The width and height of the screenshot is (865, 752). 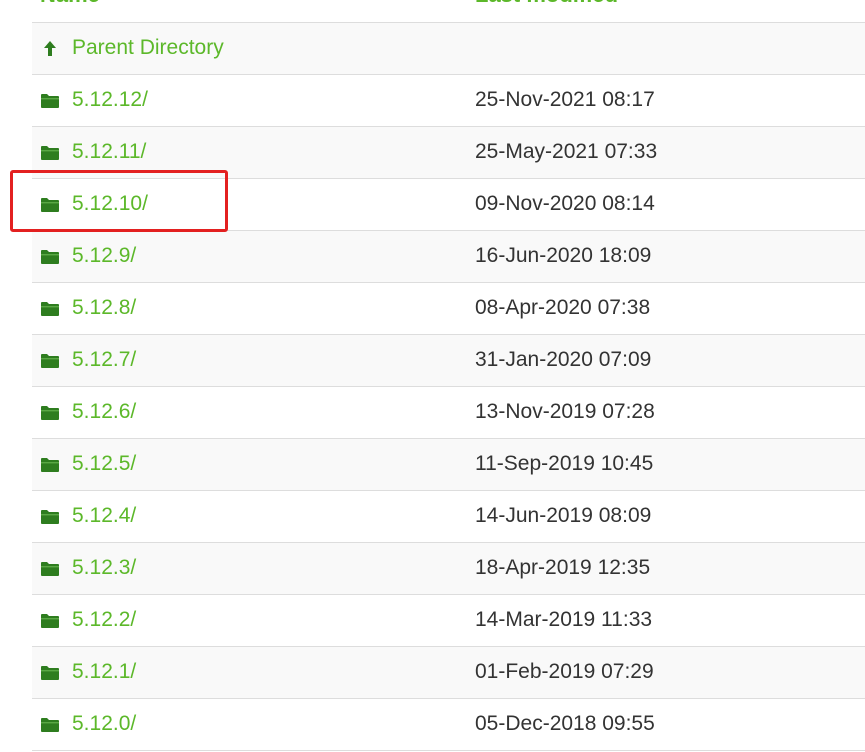 I want to click on last-modified-date: 08-Apr-2020 07:38, so click(x=563, y=307).